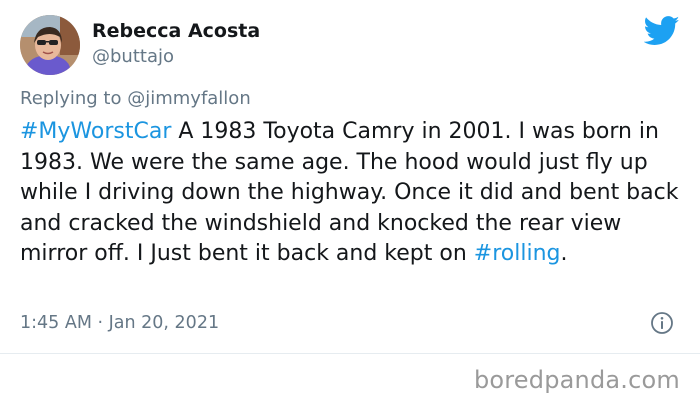  Describe the element at coordinates (71, 98) in the screenshot. I see `reply-prefix: Replying to` at that location.